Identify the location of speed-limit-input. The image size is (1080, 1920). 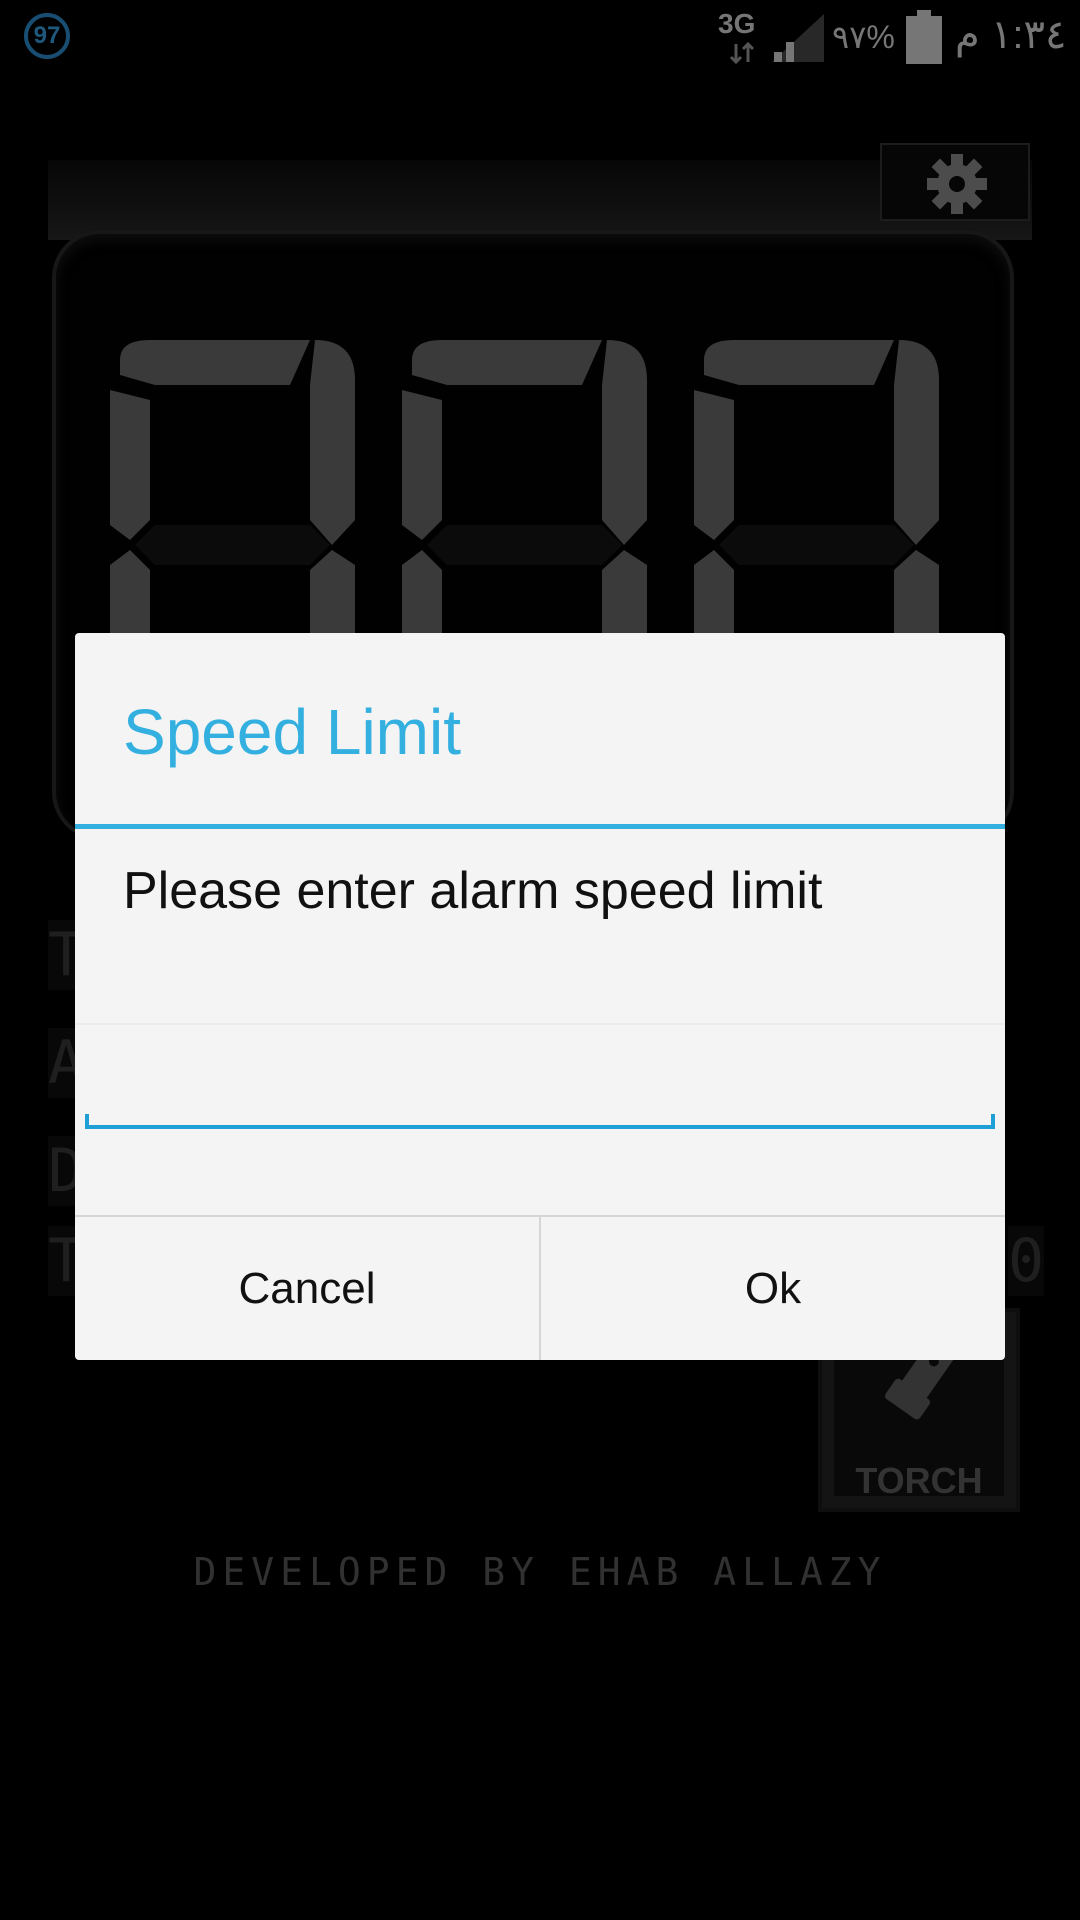
(541, 1099).